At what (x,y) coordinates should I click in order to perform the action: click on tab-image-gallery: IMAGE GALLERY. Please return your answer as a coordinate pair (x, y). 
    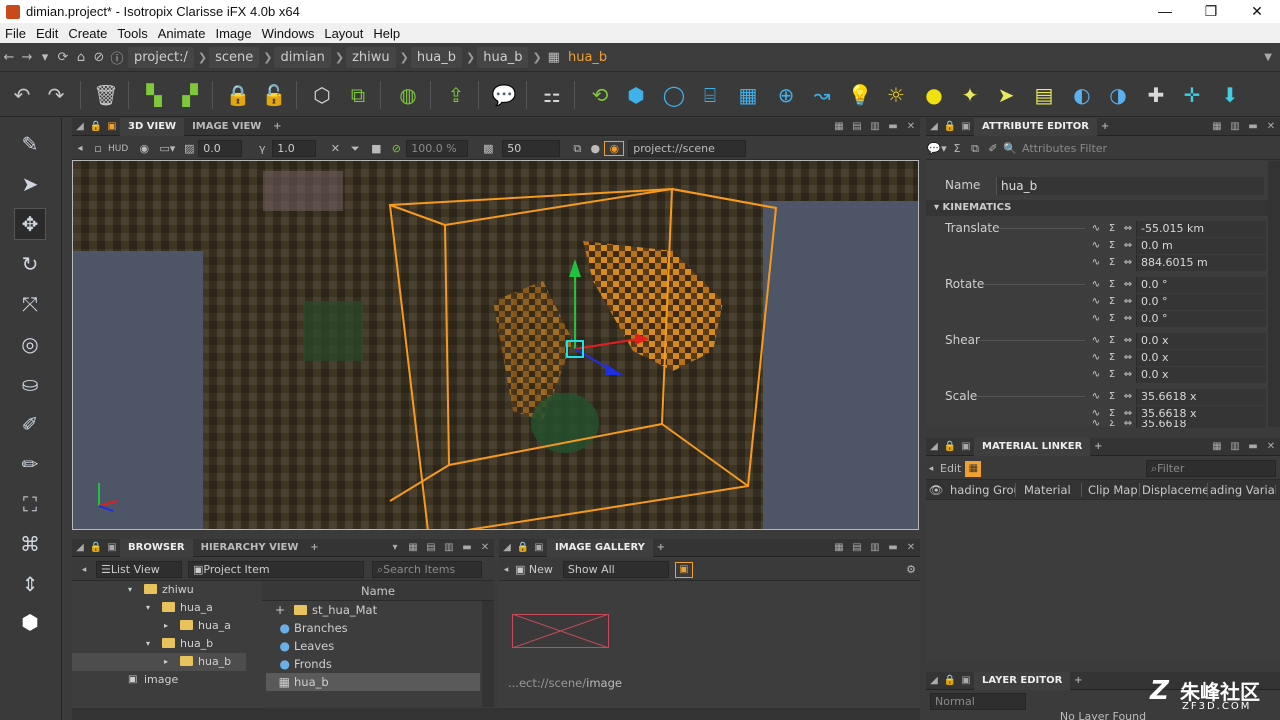
    Looking at the image, I should click on (600, 547).